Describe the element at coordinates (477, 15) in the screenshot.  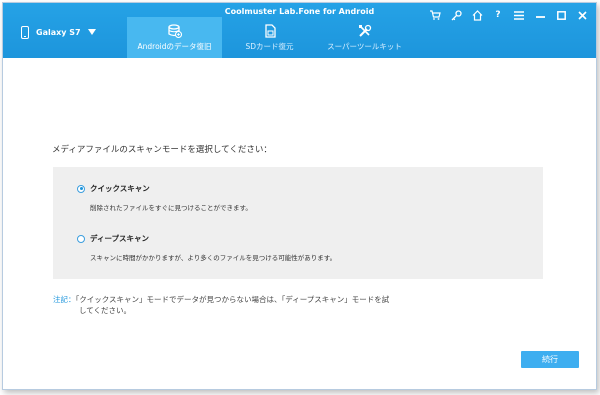
I see `home-icon` at that location.